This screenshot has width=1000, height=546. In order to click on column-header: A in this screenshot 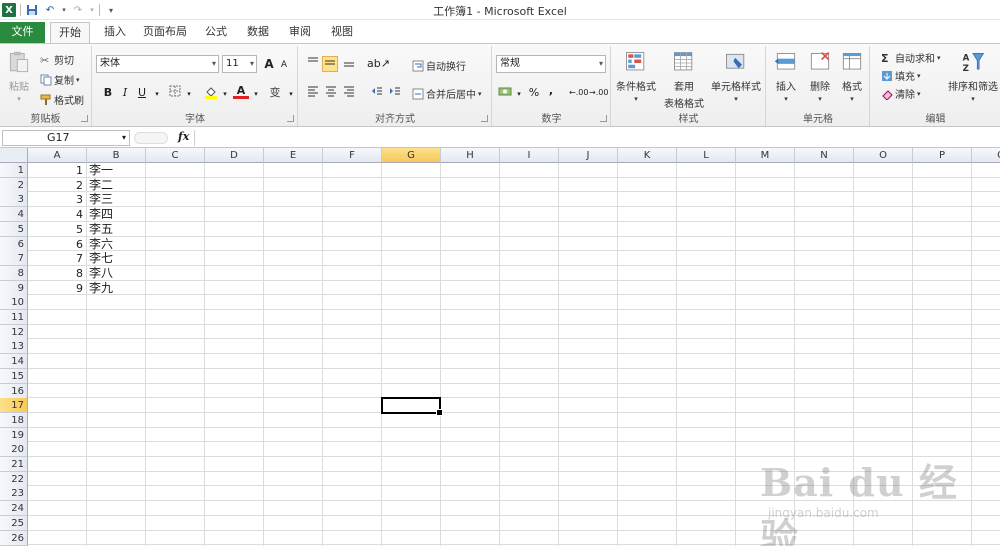, I will do `click(57, 155)`.